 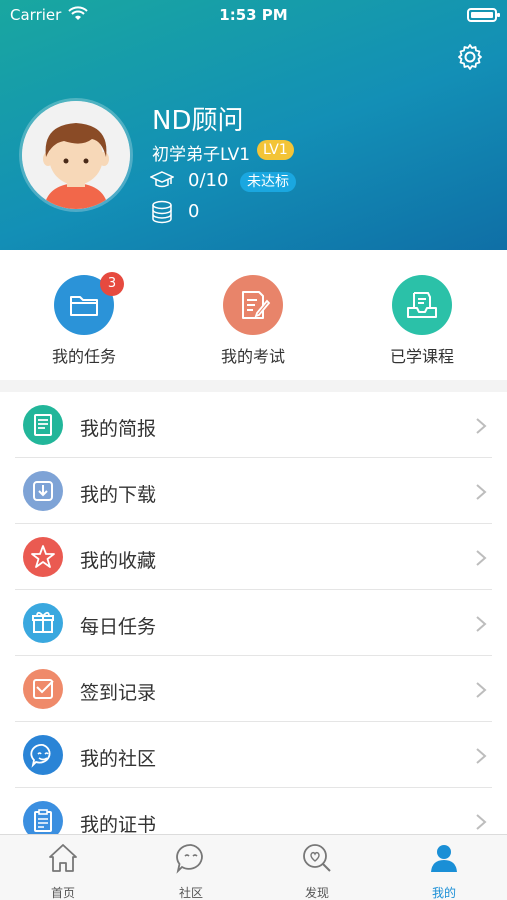 What do you see at coordinates (483, 15) in the screenshot?
I see `battery-icon` at bounding box center [483, 15].